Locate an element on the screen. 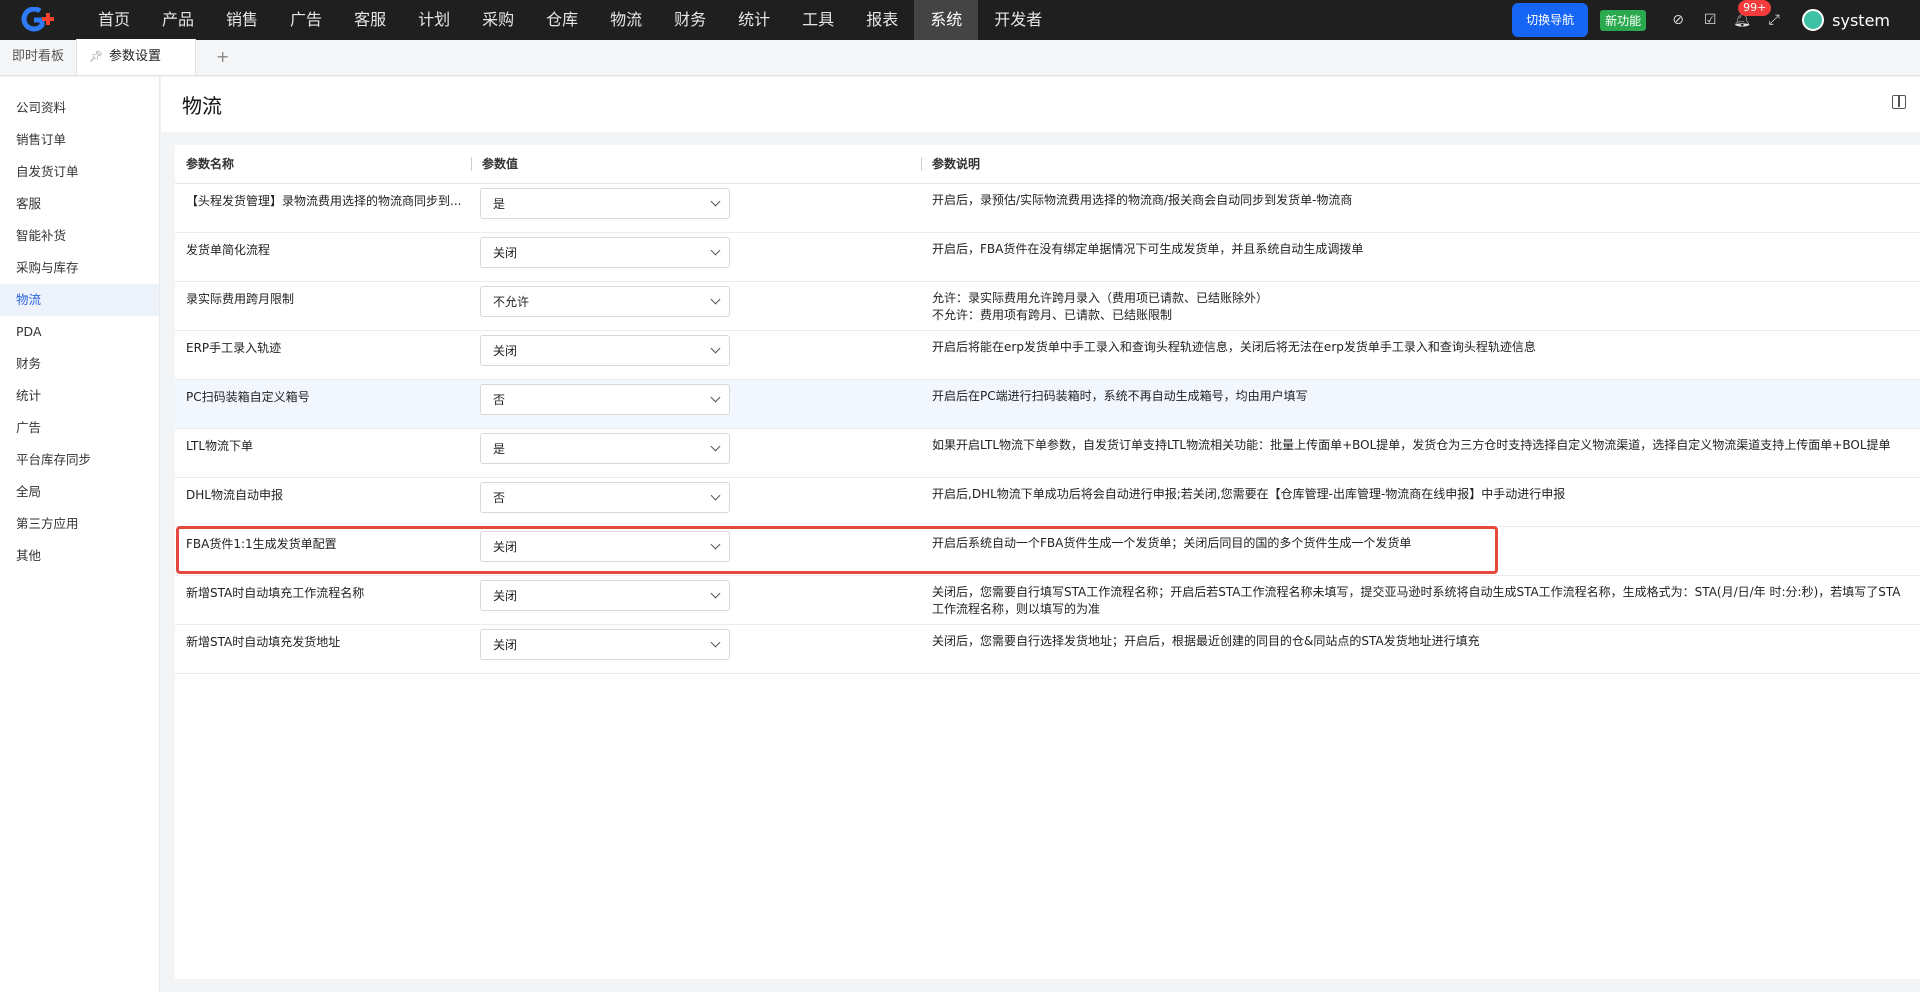 Image resolution: width=1920 pixels, height=992 pixels. param-name-cell: 新增STA时自动填充发货地址 is located at coordinates (323, 649).